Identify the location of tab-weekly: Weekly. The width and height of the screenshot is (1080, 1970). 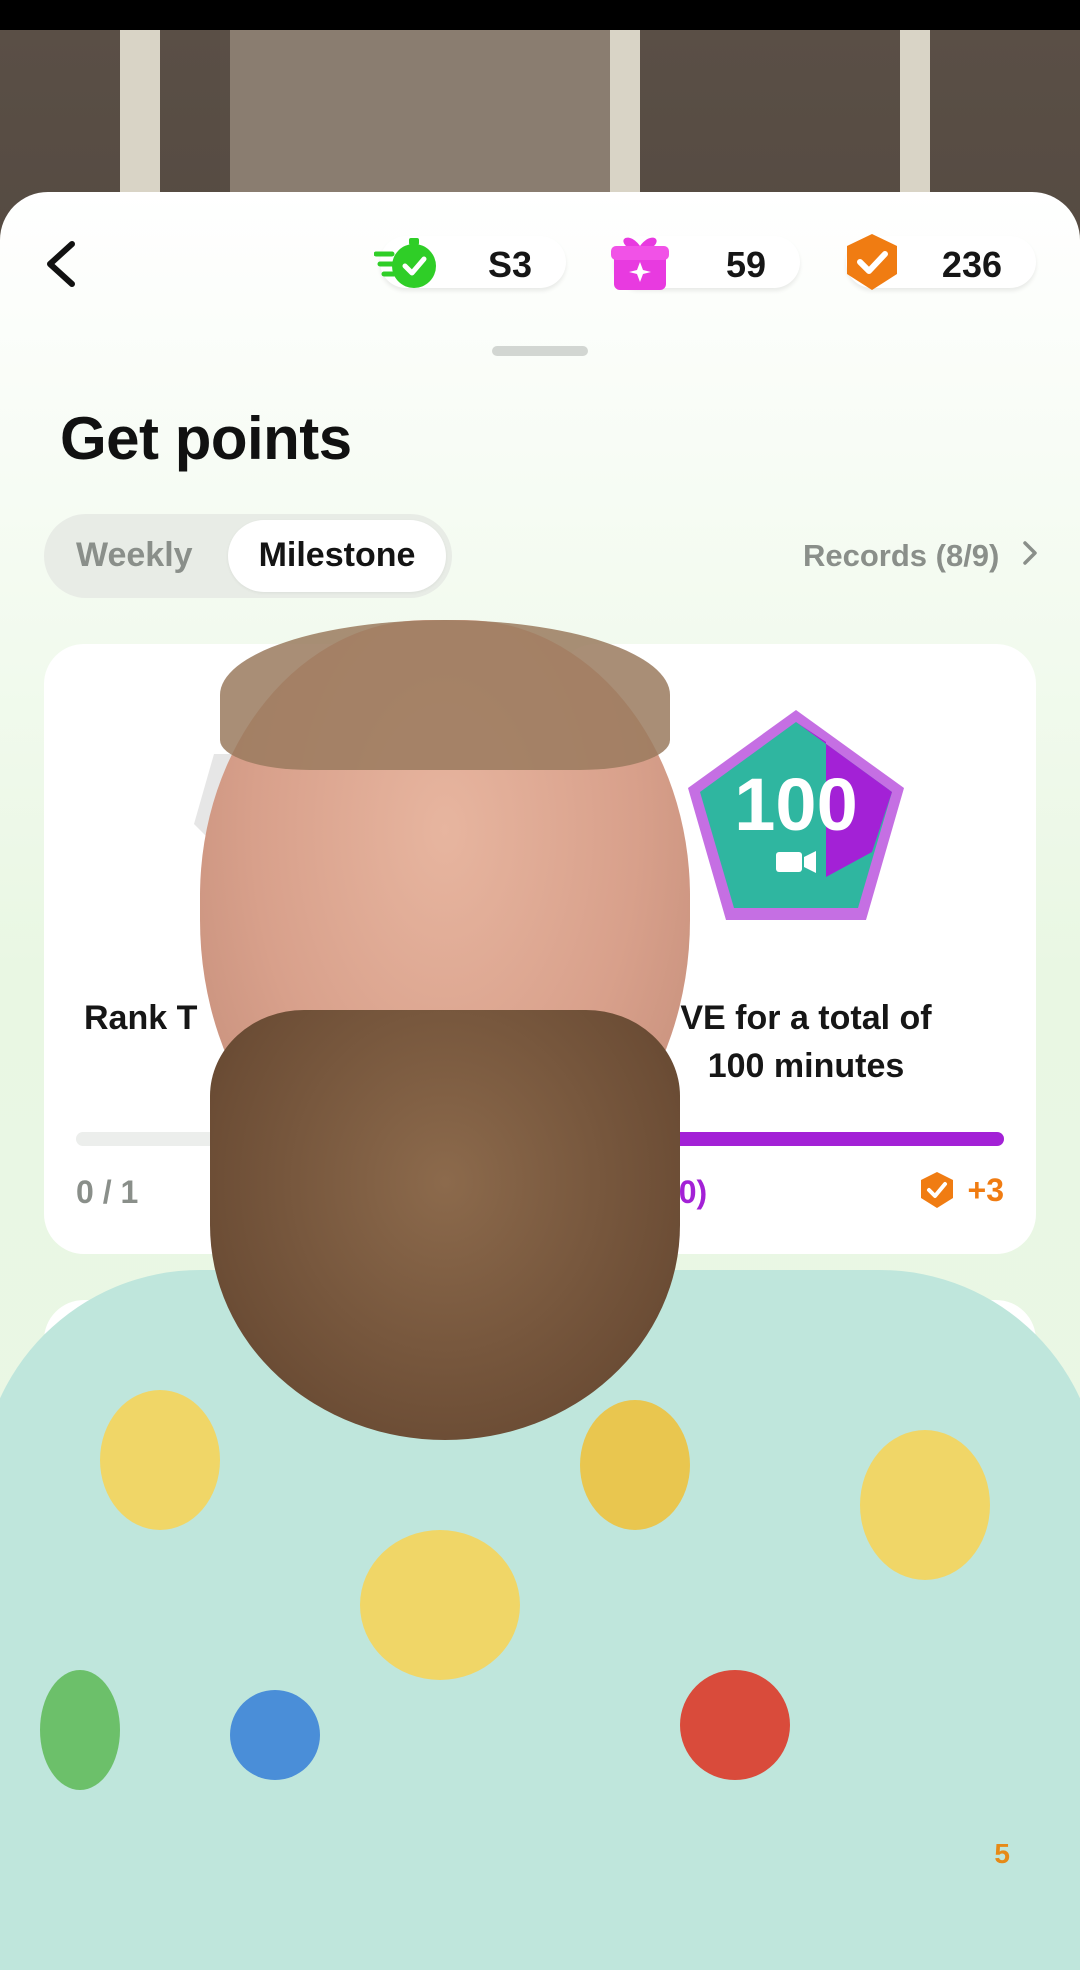
(134, 555).